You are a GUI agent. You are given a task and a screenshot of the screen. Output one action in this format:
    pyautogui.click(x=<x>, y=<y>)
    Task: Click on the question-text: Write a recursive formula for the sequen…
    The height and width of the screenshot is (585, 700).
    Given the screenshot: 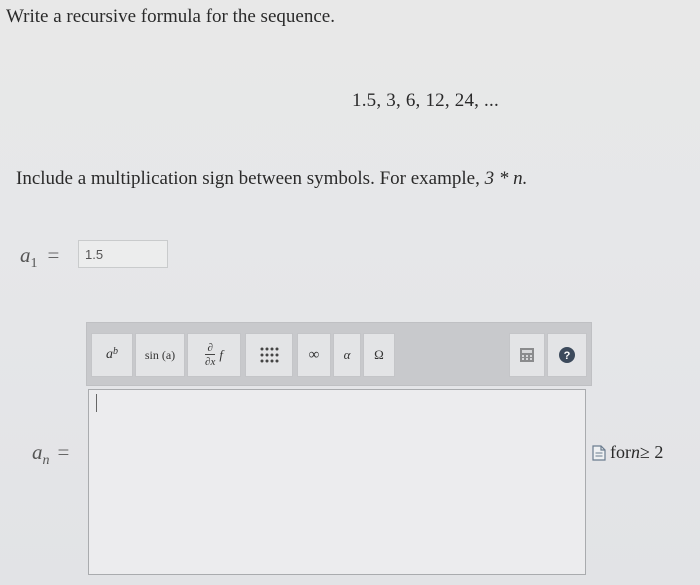 What is the action you would take?
    pyautogui.click(x=170, y=16)
    